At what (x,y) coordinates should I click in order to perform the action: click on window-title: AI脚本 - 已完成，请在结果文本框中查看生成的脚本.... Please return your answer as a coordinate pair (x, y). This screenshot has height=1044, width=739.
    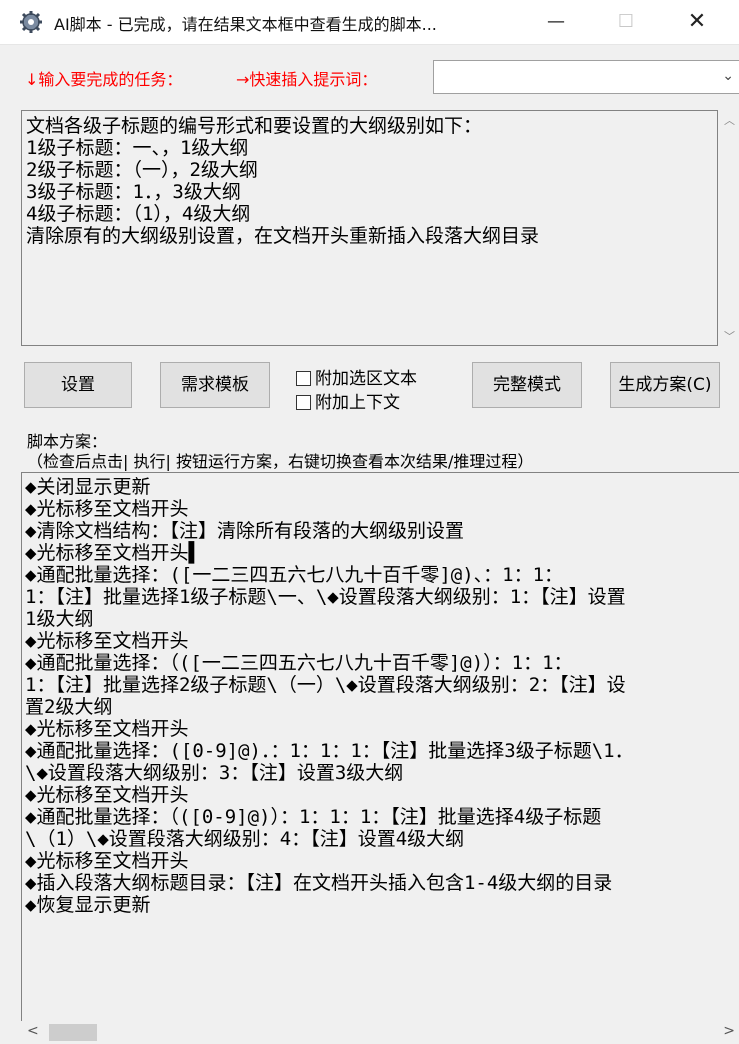
    Looking at the image, I should click on (245, 24).